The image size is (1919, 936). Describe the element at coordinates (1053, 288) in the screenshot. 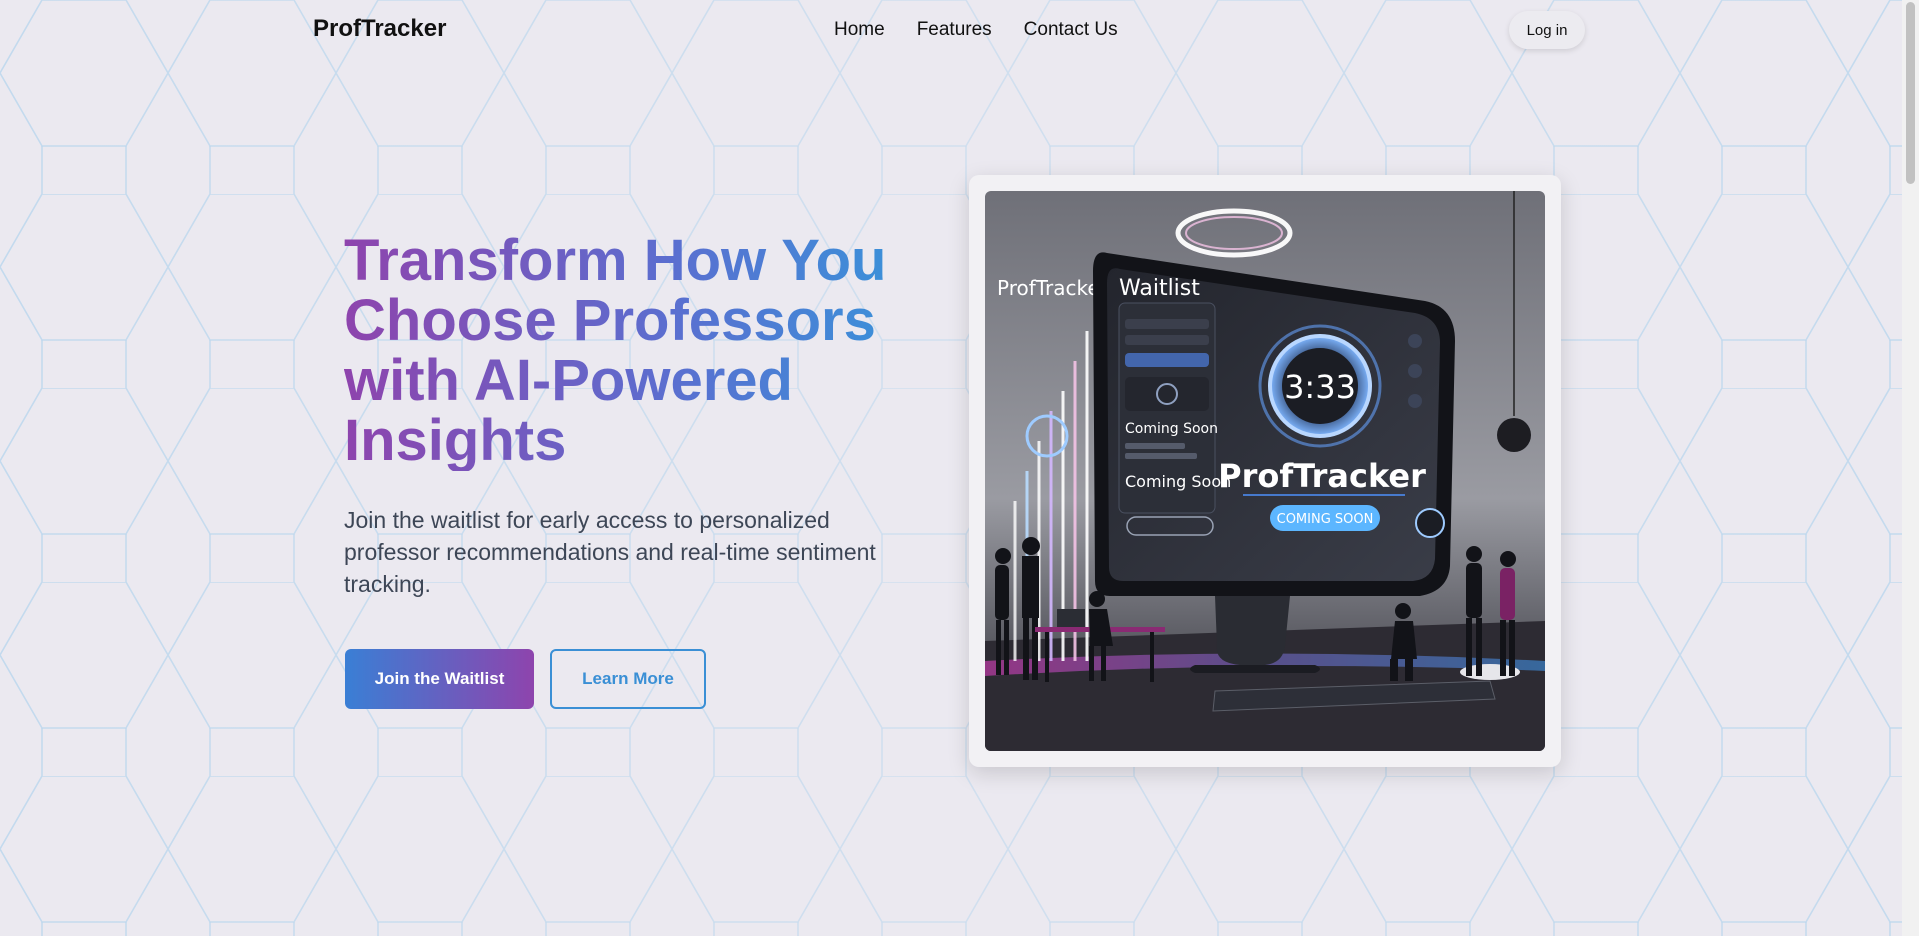

I see `illustration-logo-text: ProfTracker` at that location.